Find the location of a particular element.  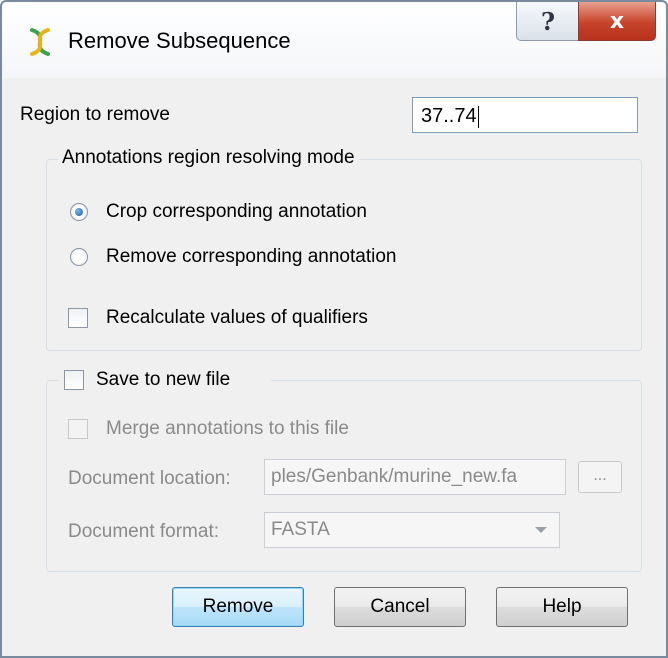

help-title-button: ? is located at coordinates (548, 21).